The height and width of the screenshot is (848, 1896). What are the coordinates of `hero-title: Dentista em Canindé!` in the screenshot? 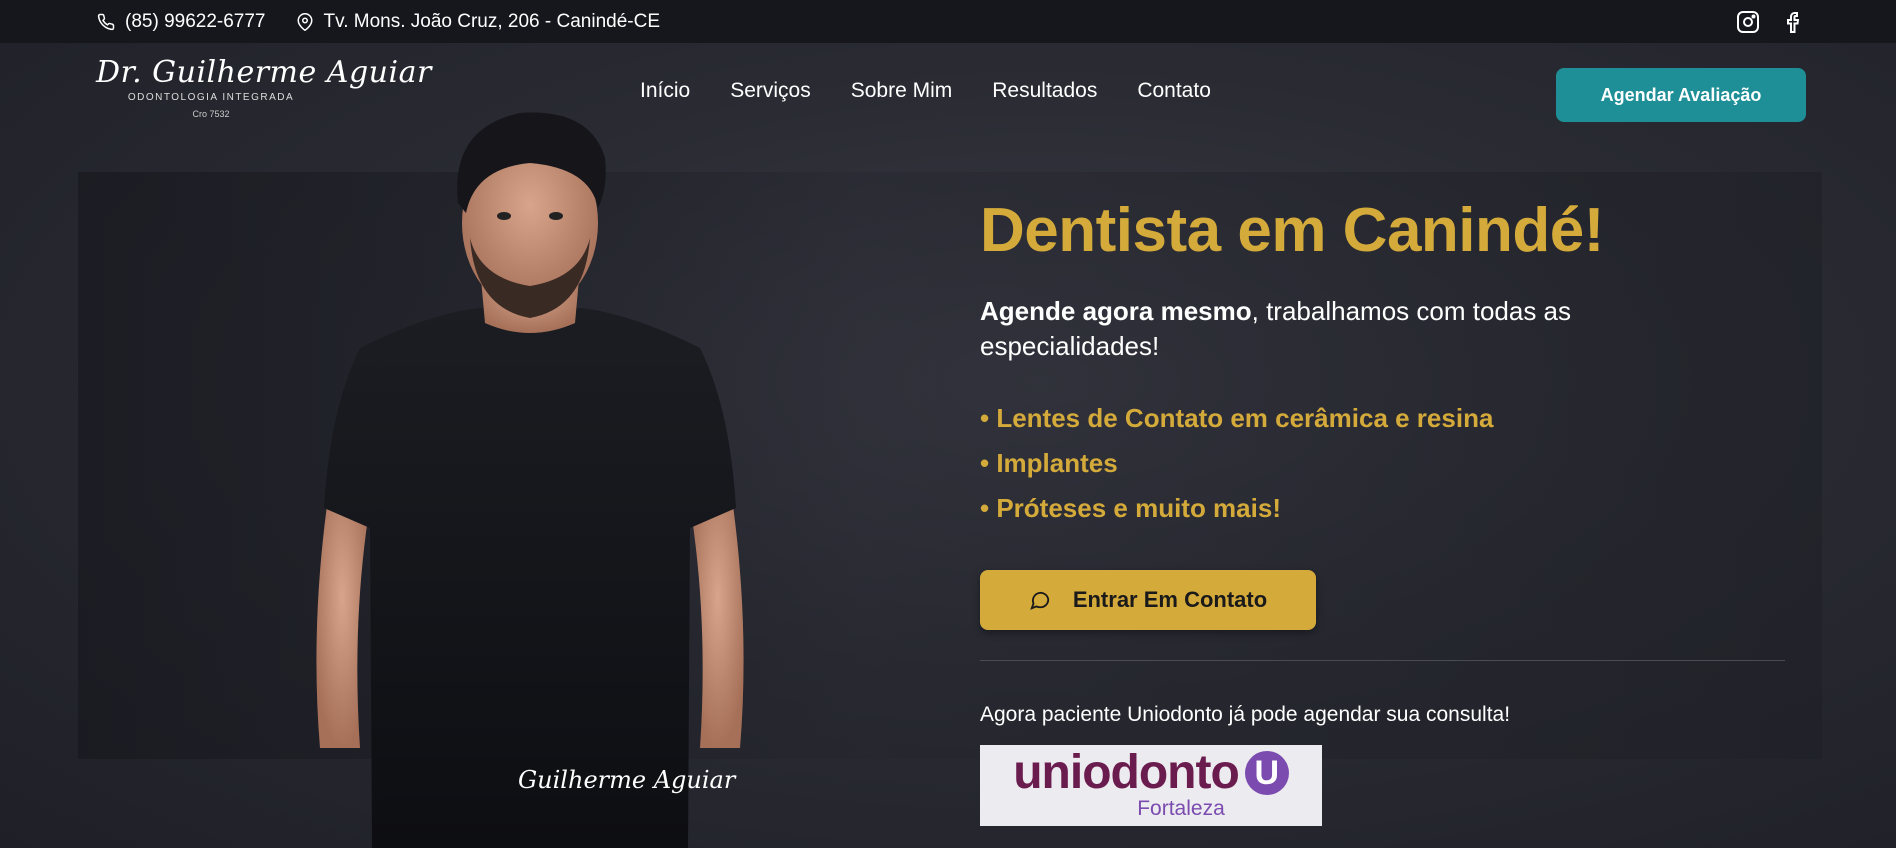 It's located at (1292, 230).